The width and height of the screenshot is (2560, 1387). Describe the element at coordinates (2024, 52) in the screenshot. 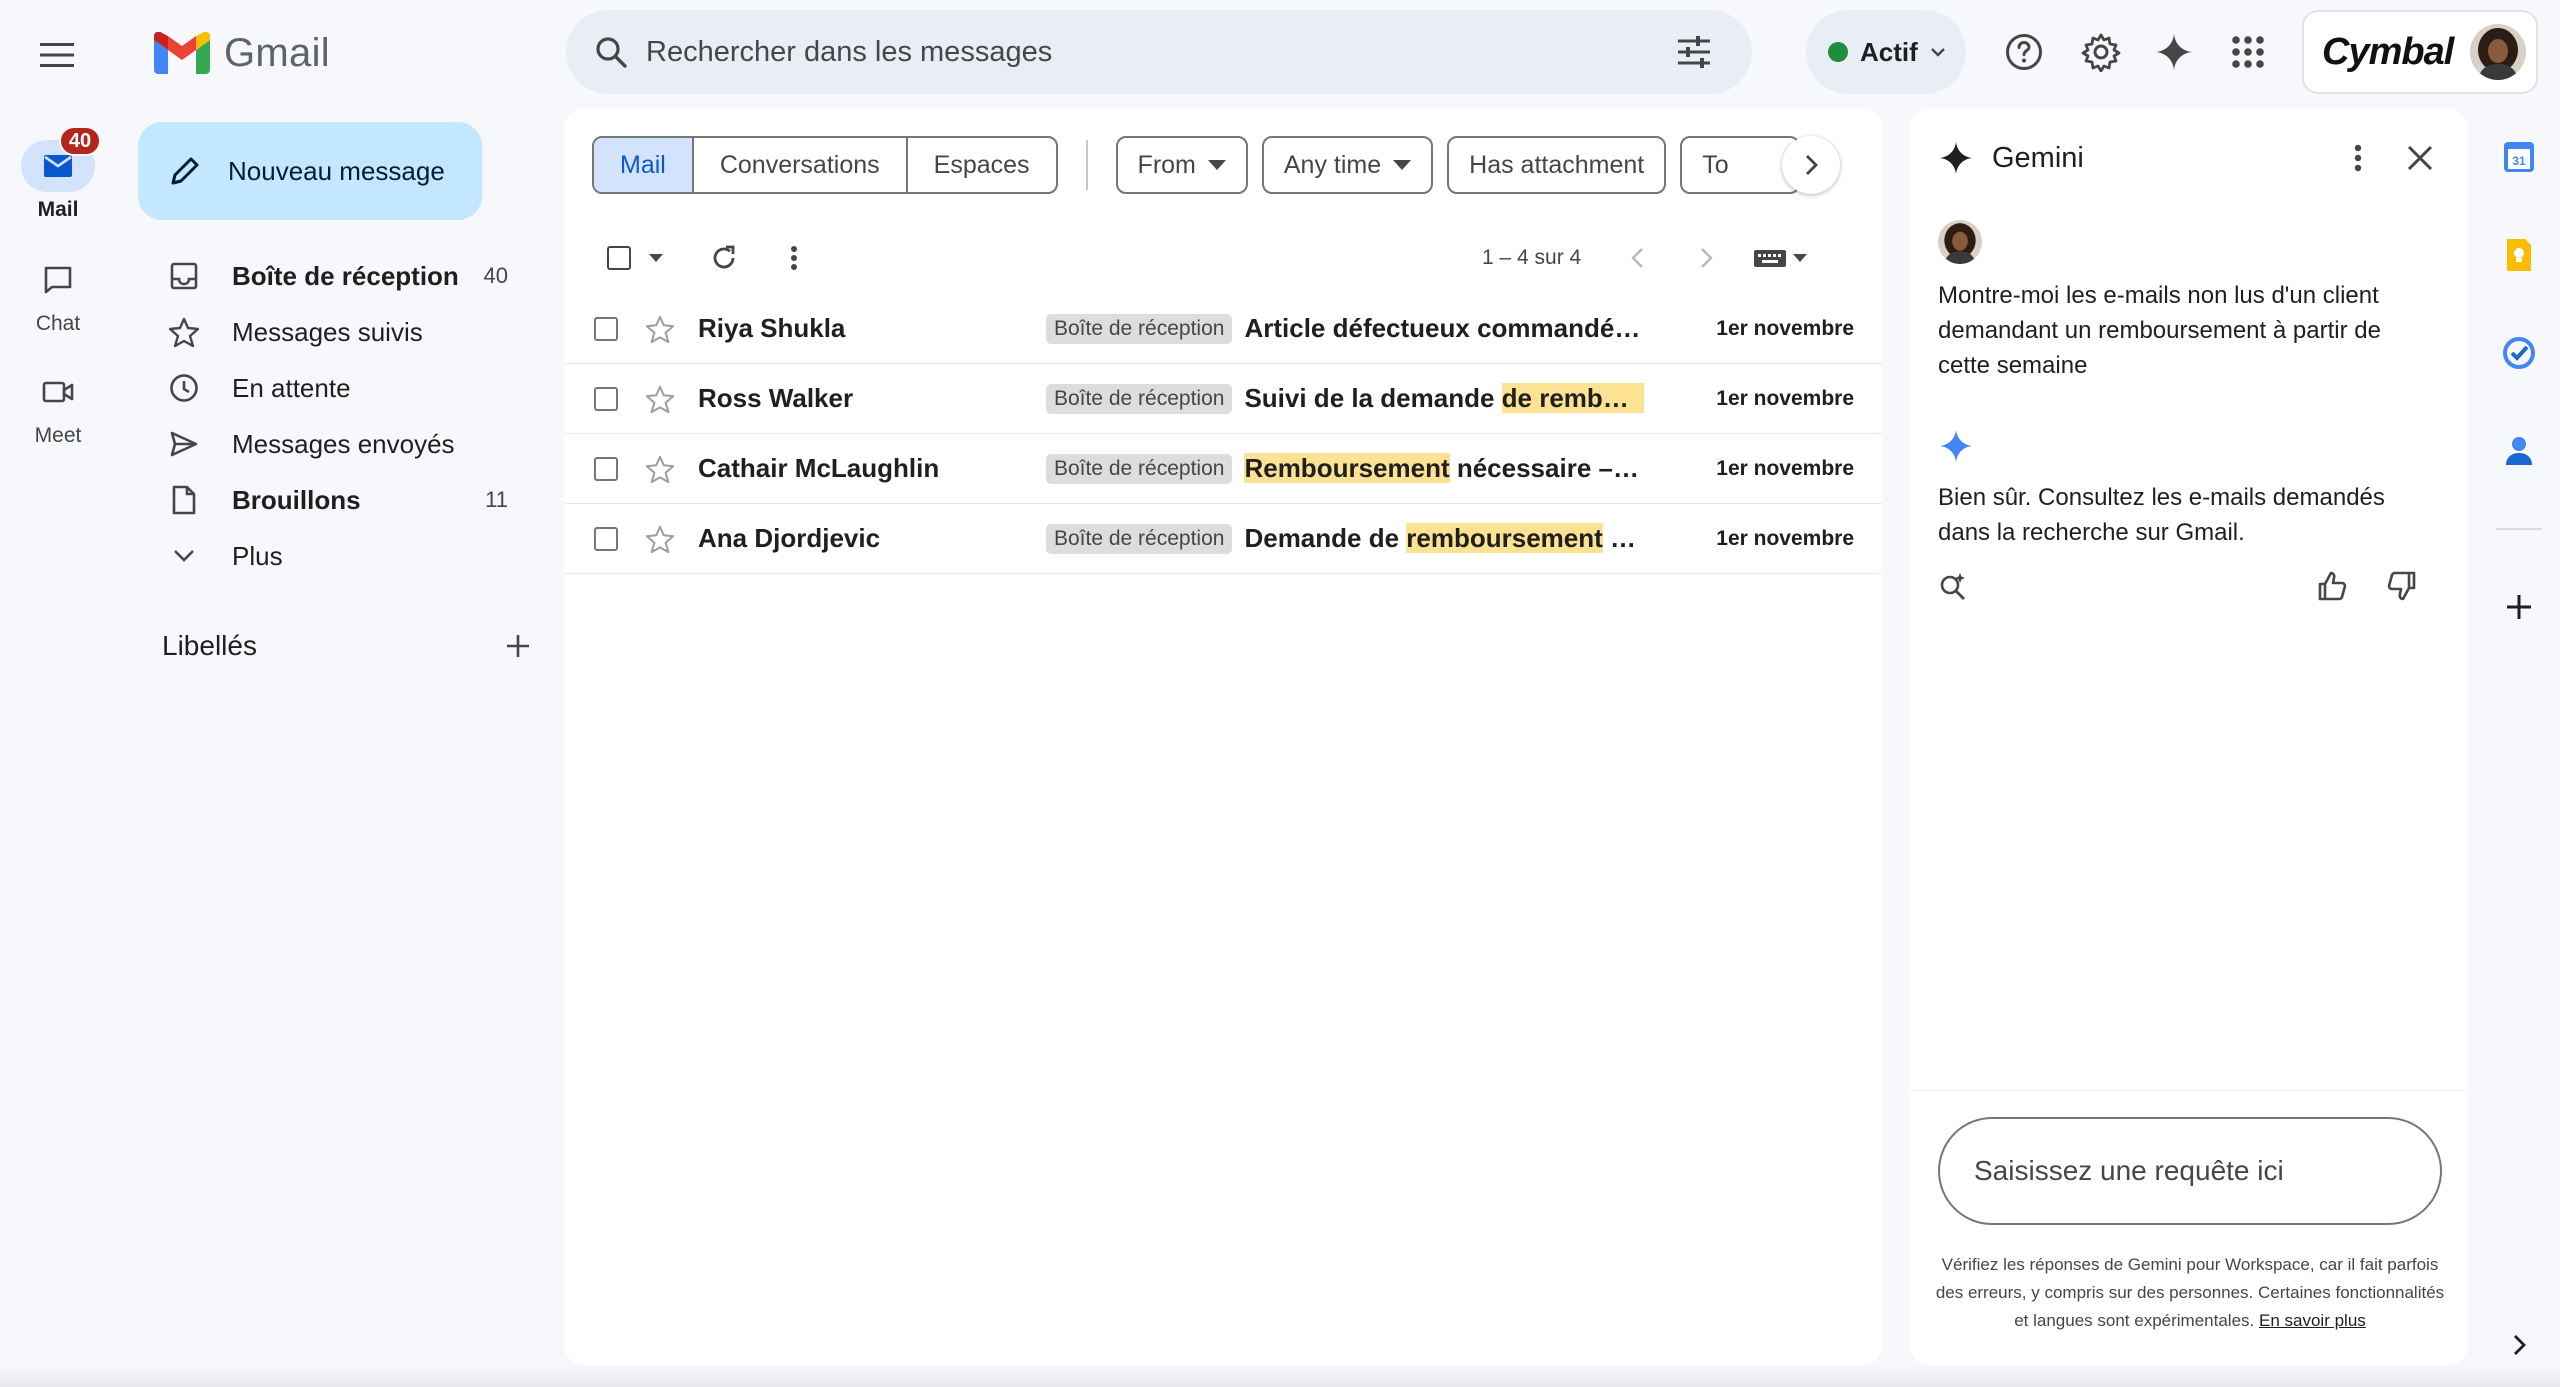

I see `help-icon` at that location.